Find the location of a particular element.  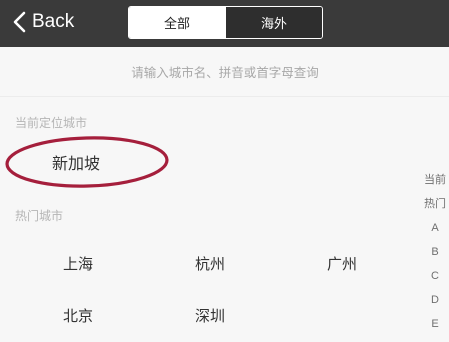

index-item-hot: 热门 is located at coordinates (435, 204).